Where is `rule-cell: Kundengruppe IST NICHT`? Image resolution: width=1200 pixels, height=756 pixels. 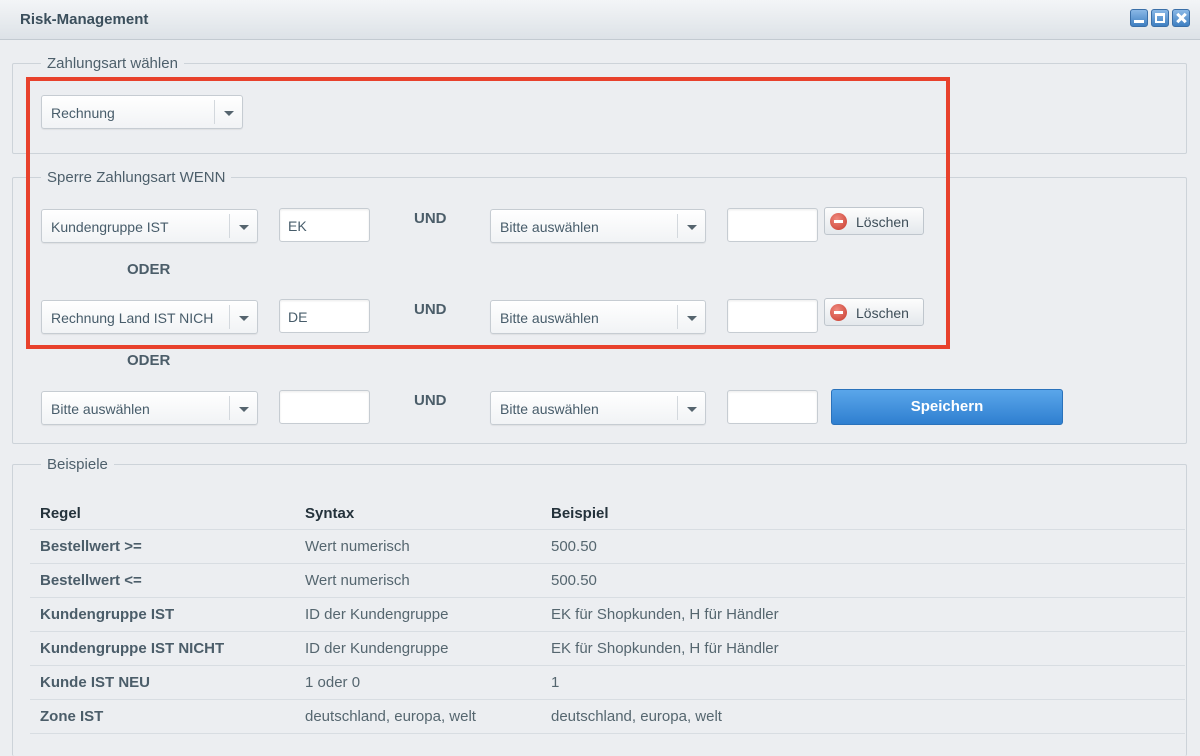 rule-cell: Kundengruppe IST NICHT is located at coordinates (132, 648).